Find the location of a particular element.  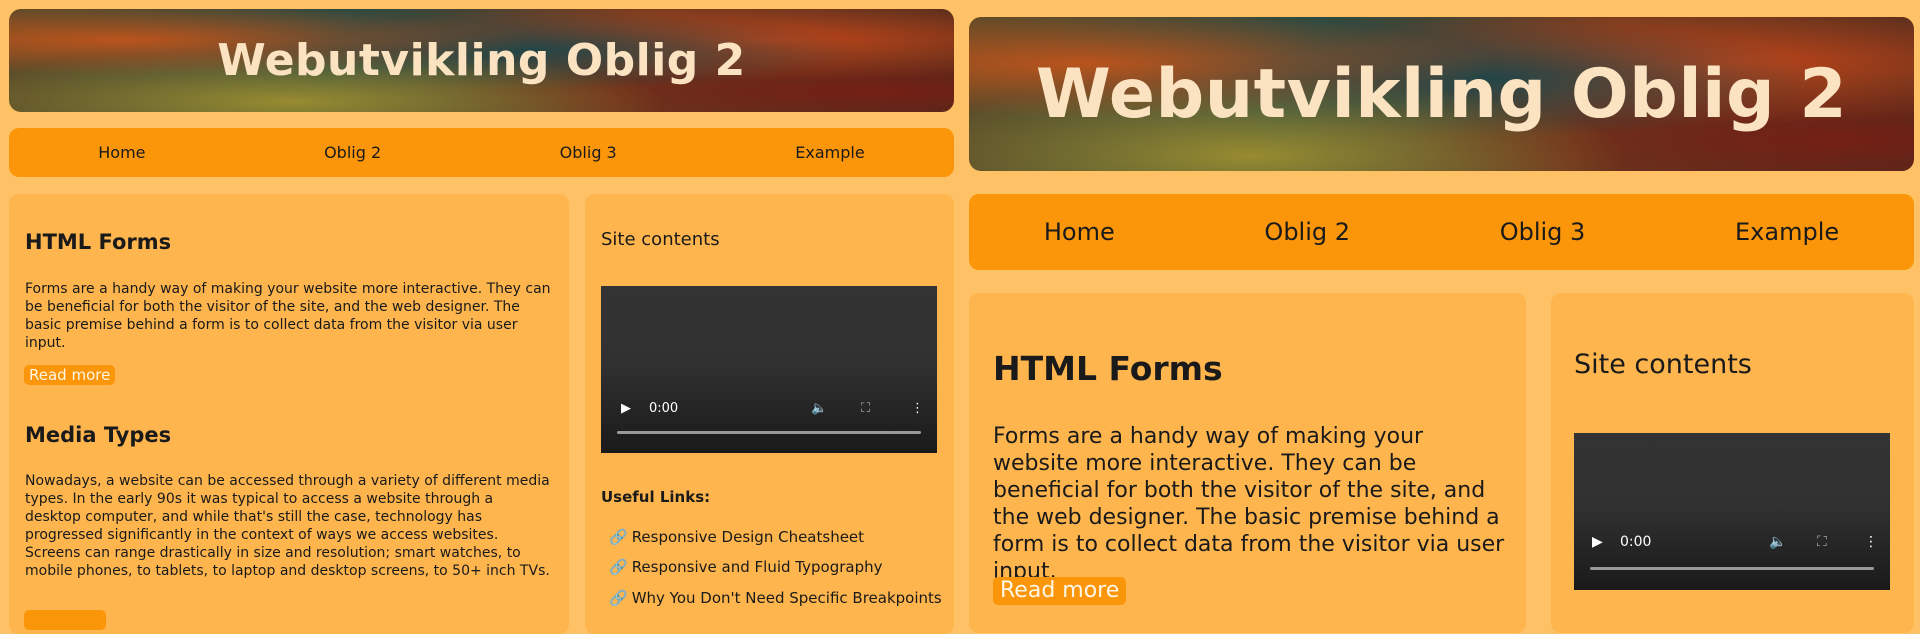

link-fluid-typography: 🔗 Responsive and Fluid Typography is located at coordinates (745, 567).